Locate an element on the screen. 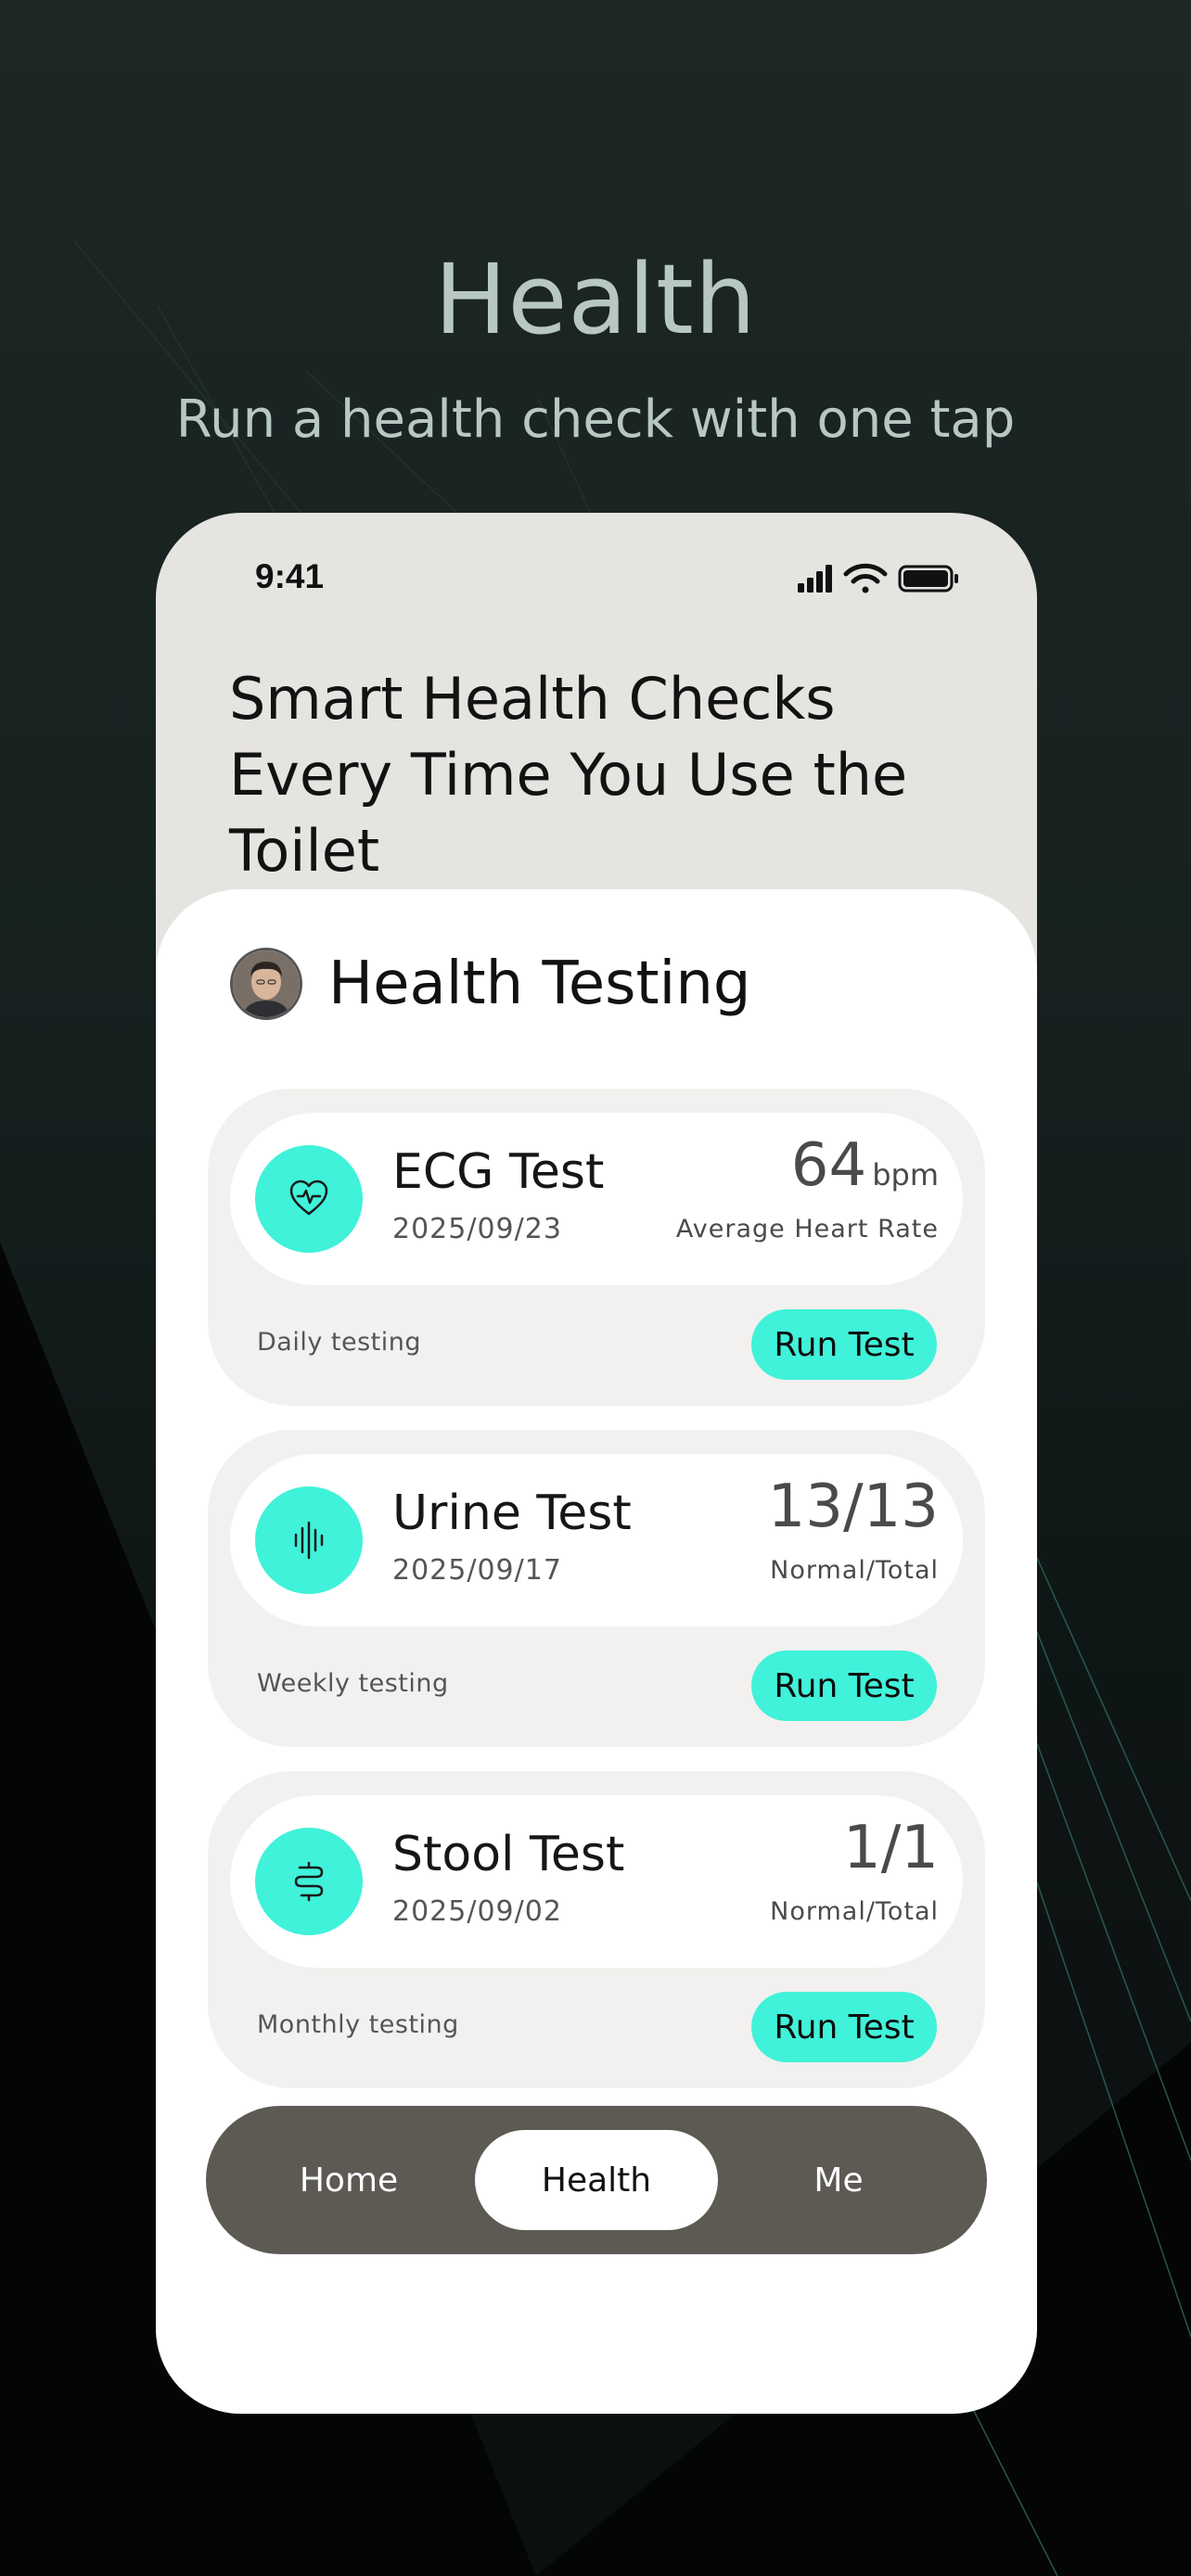 The height and width of the screenshot is (2576, 1191). value-unit: bpm is located at coordinates (905, 1174).